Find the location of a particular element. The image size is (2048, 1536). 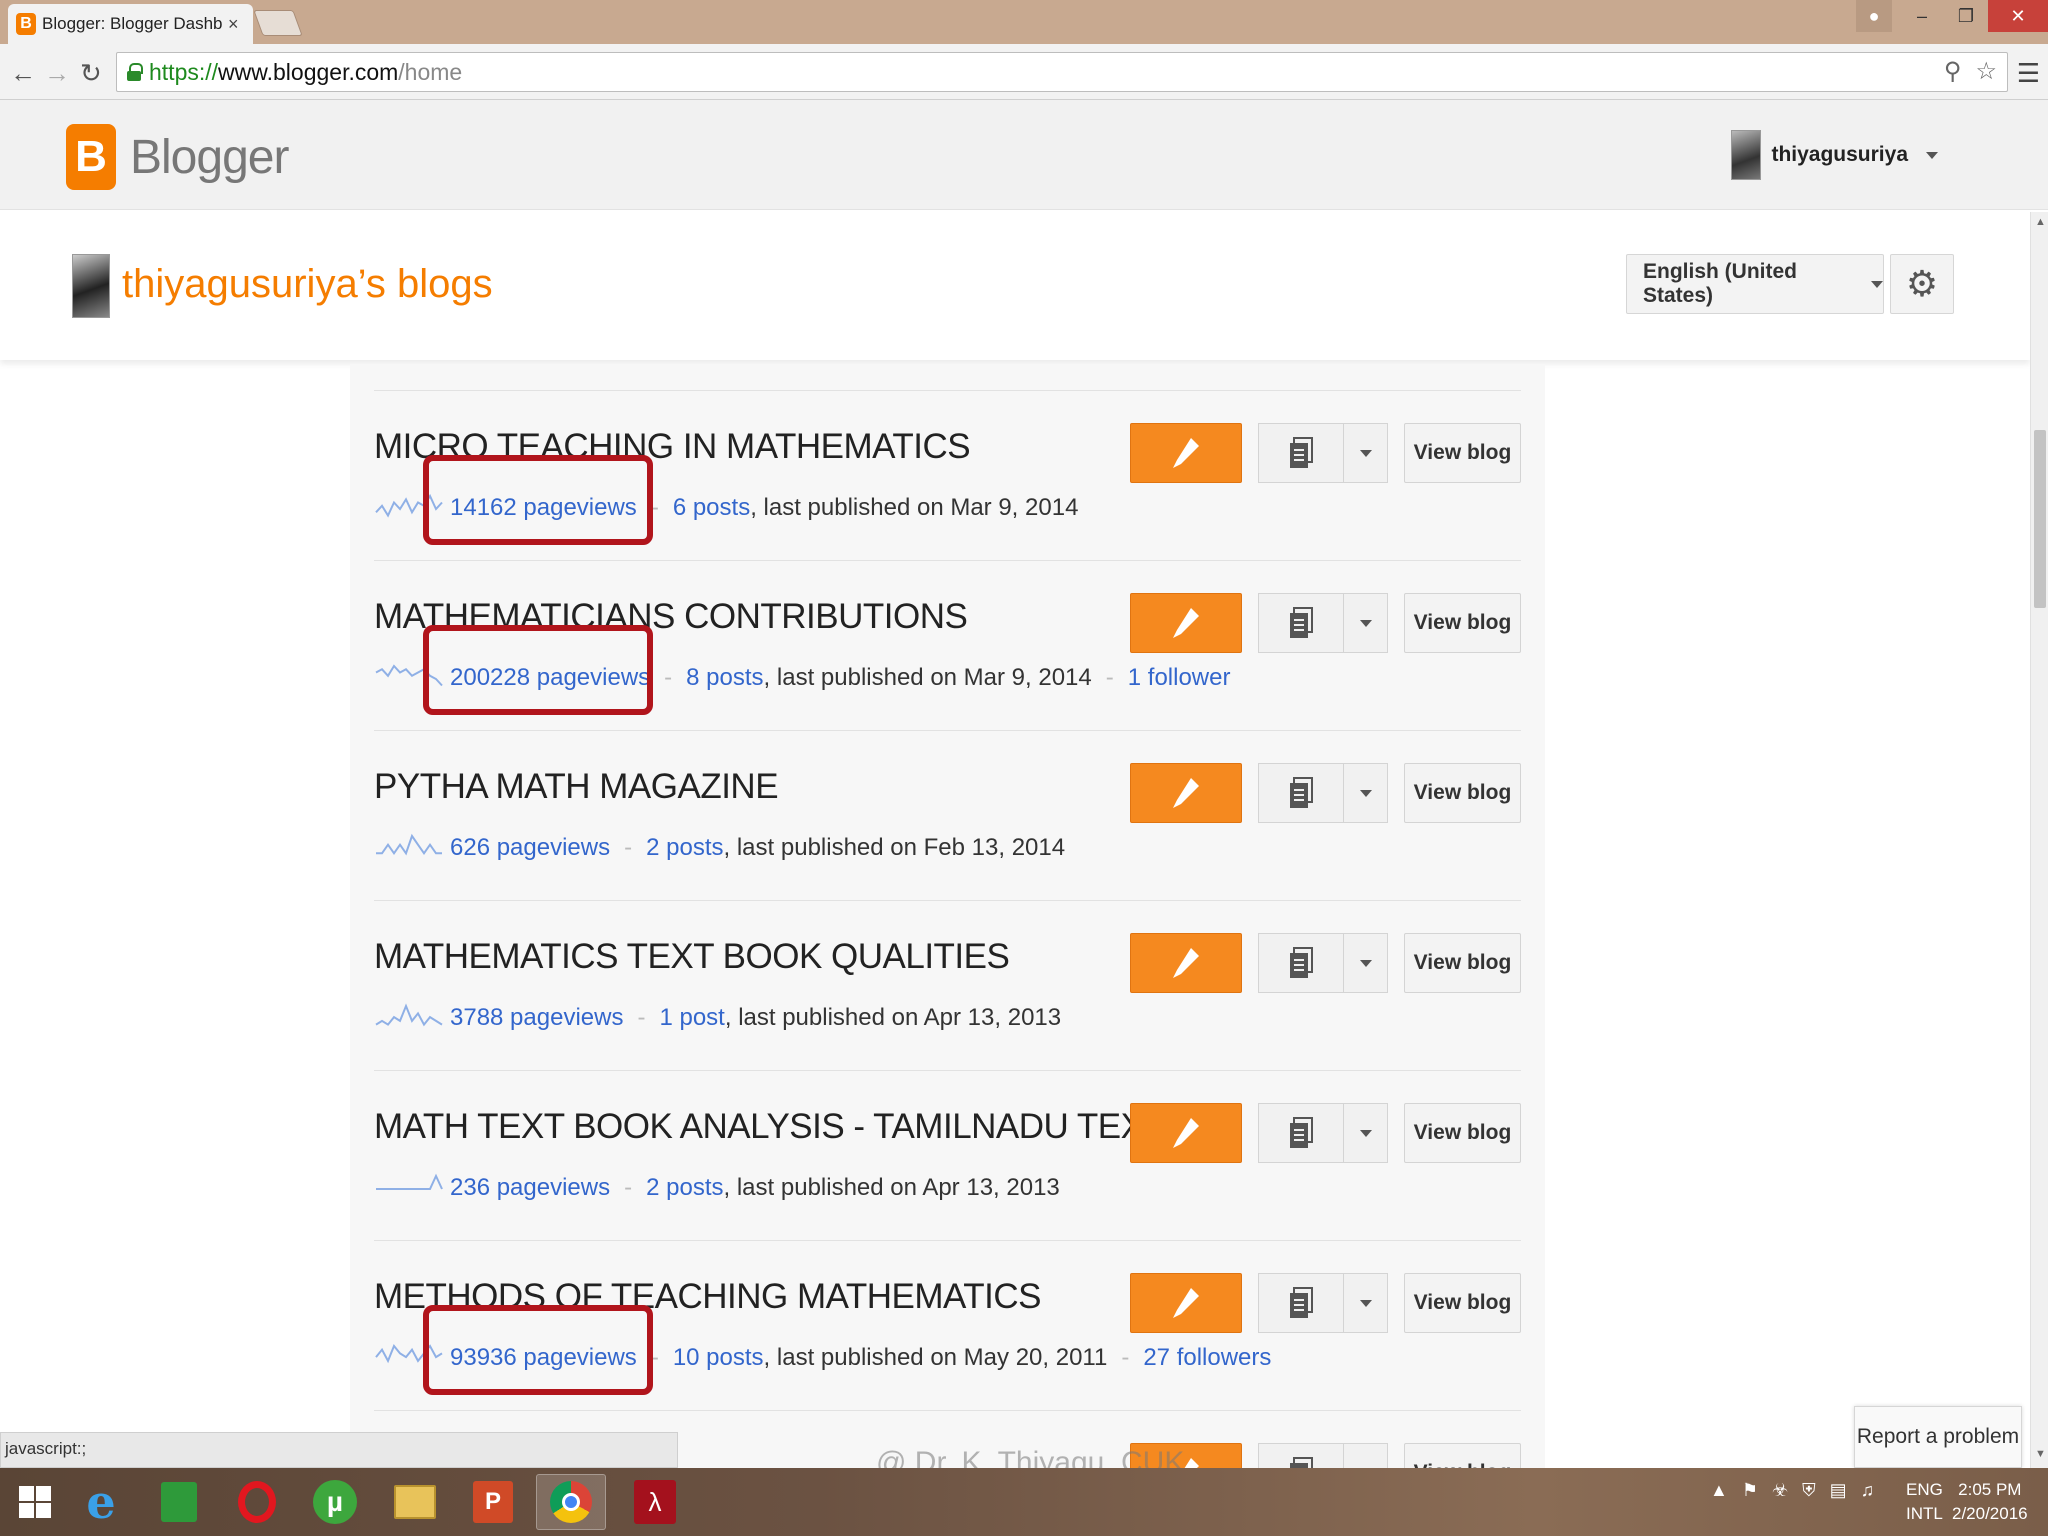

input-language: ENG INTL is located at coordinates (1924, 1502).